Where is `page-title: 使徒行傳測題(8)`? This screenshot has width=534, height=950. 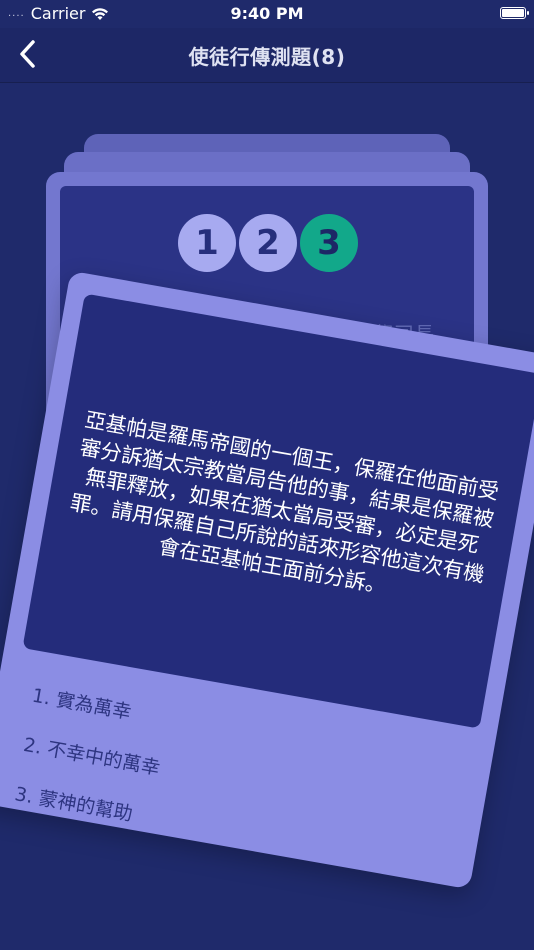
page-title: 使徒行傳測題(8) is located at coordinates (267, 57).